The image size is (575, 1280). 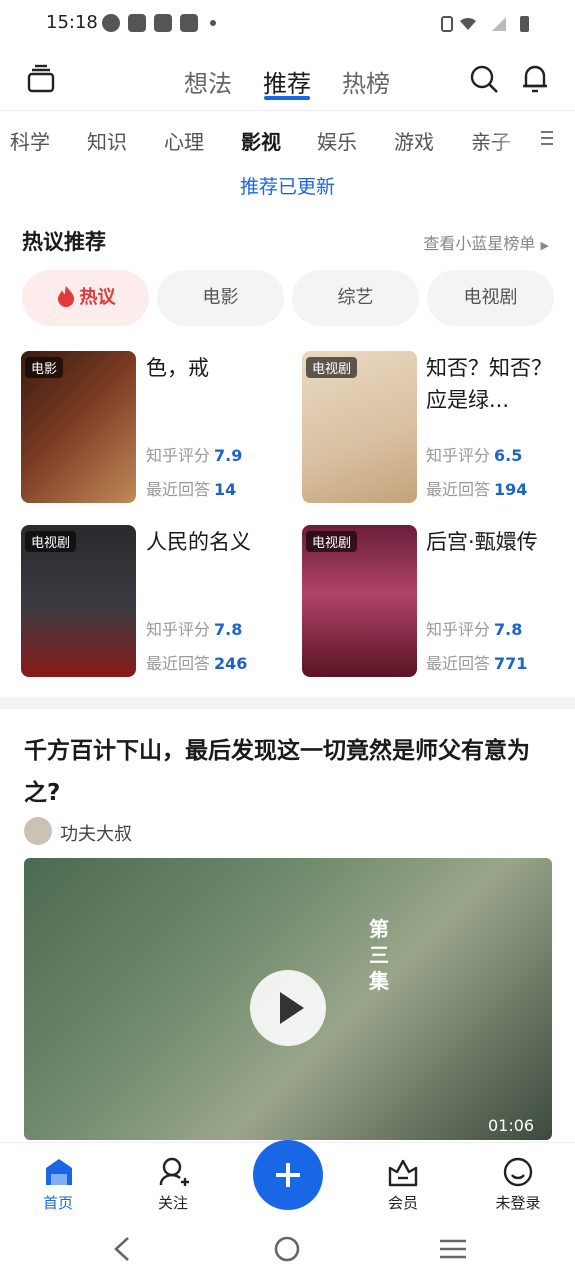 What do you see at coordinates (477, 663) in the screenshot?
I see `card-answers: 最近回答 771` at bounding box center [477, 663].